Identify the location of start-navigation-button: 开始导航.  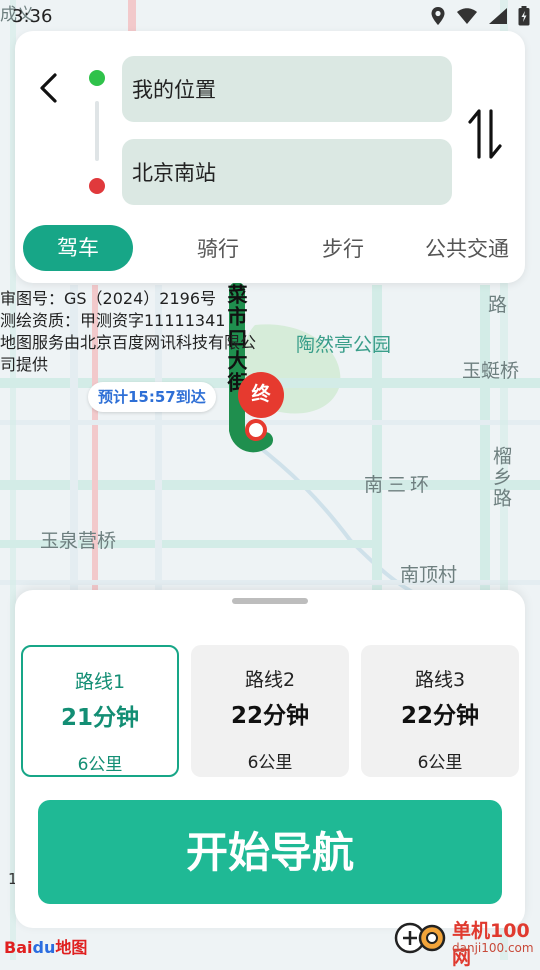
(270, 852).